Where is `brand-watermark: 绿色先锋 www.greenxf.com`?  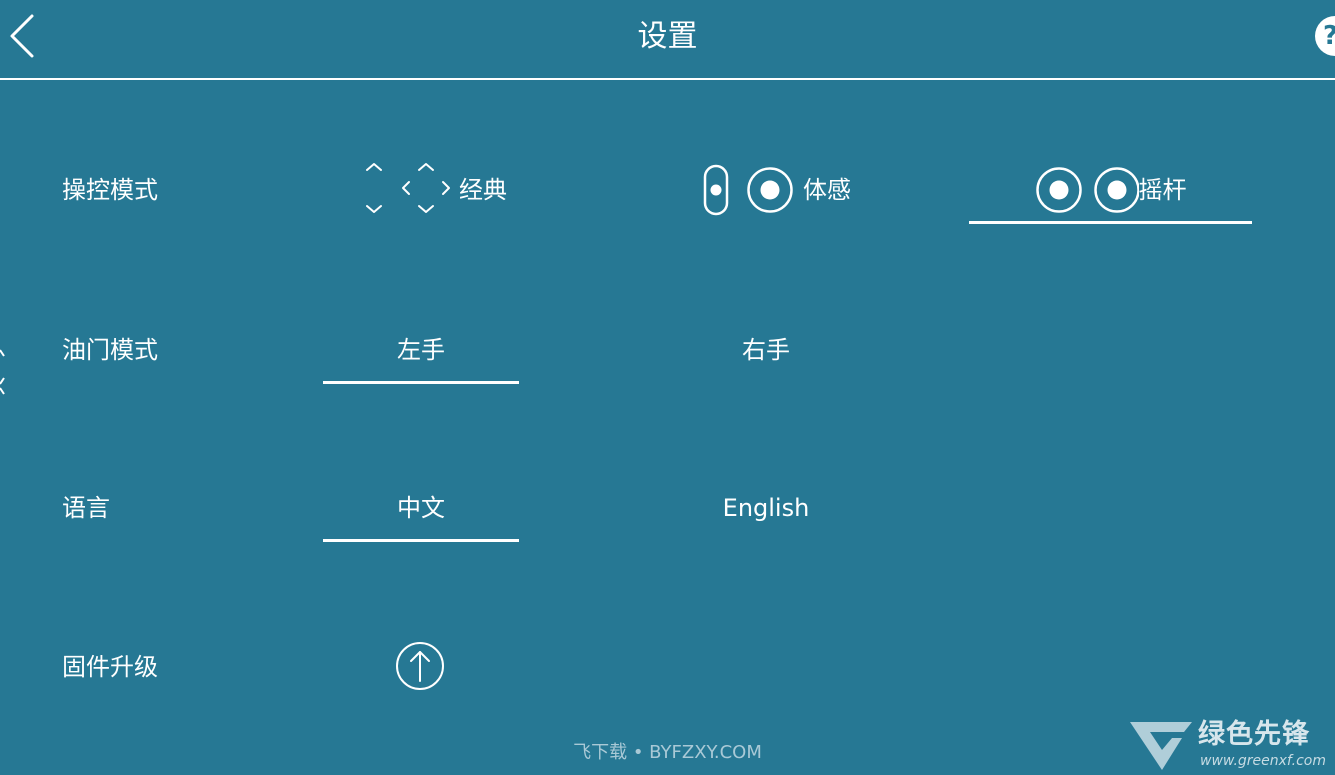 brand-watermark: 绿色先锋 www.greenxf.com is located at coordinates (1228, 745).